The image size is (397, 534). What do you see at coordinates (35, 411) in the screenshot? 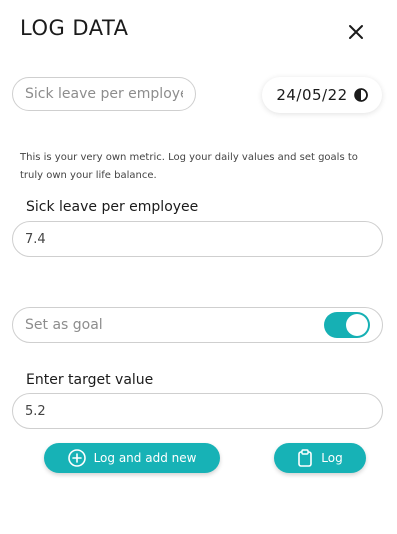
I see `target-value-text: 5.2` at bounding box center [35, 411].